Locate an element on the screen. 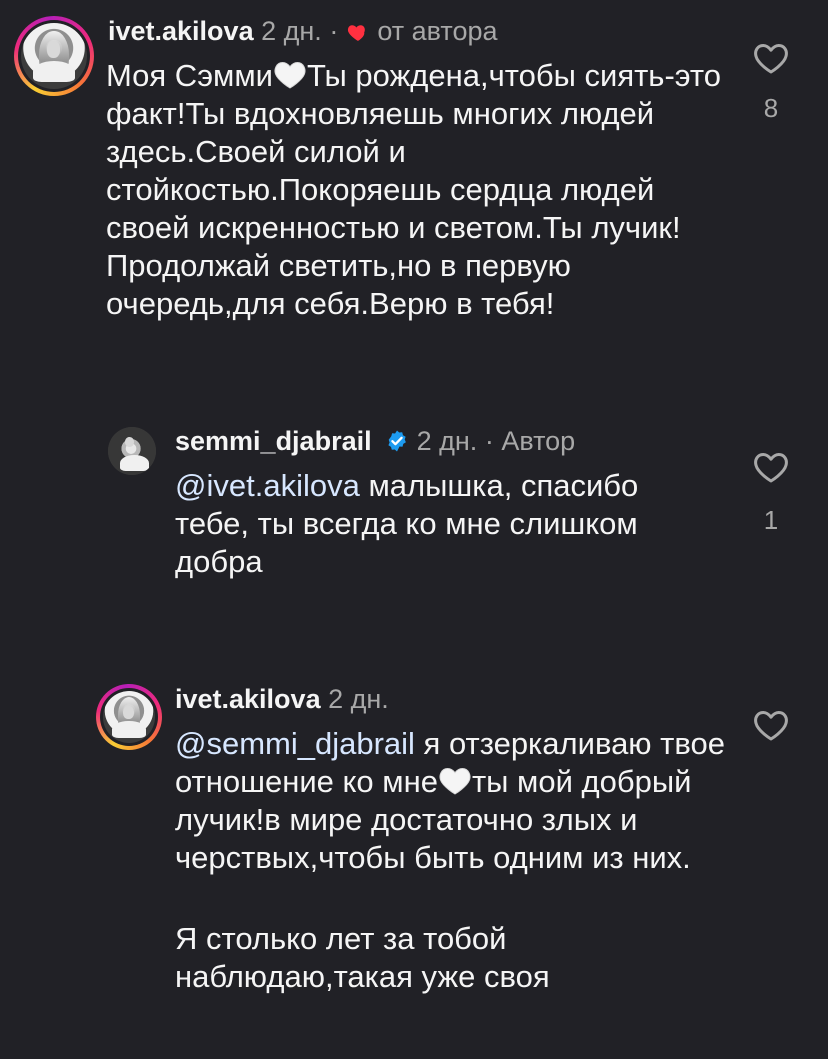 The height and width of the screenshot is (1059, 828). mention-link: @ivet.akilova is located at coordinates (267, 485).